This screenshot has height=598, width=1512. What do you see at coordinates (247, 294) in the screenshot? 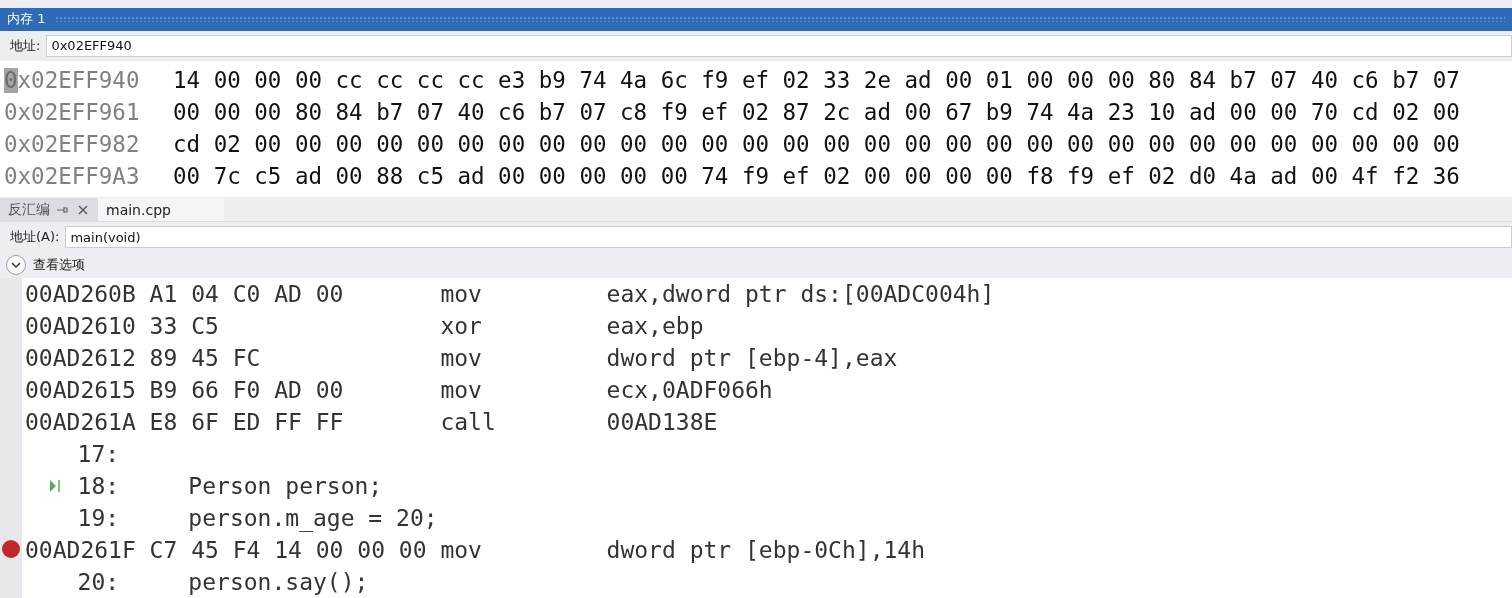
I see `instruction-bytes: A1 04 C0 AD 00` at bounding box center [247, 294].